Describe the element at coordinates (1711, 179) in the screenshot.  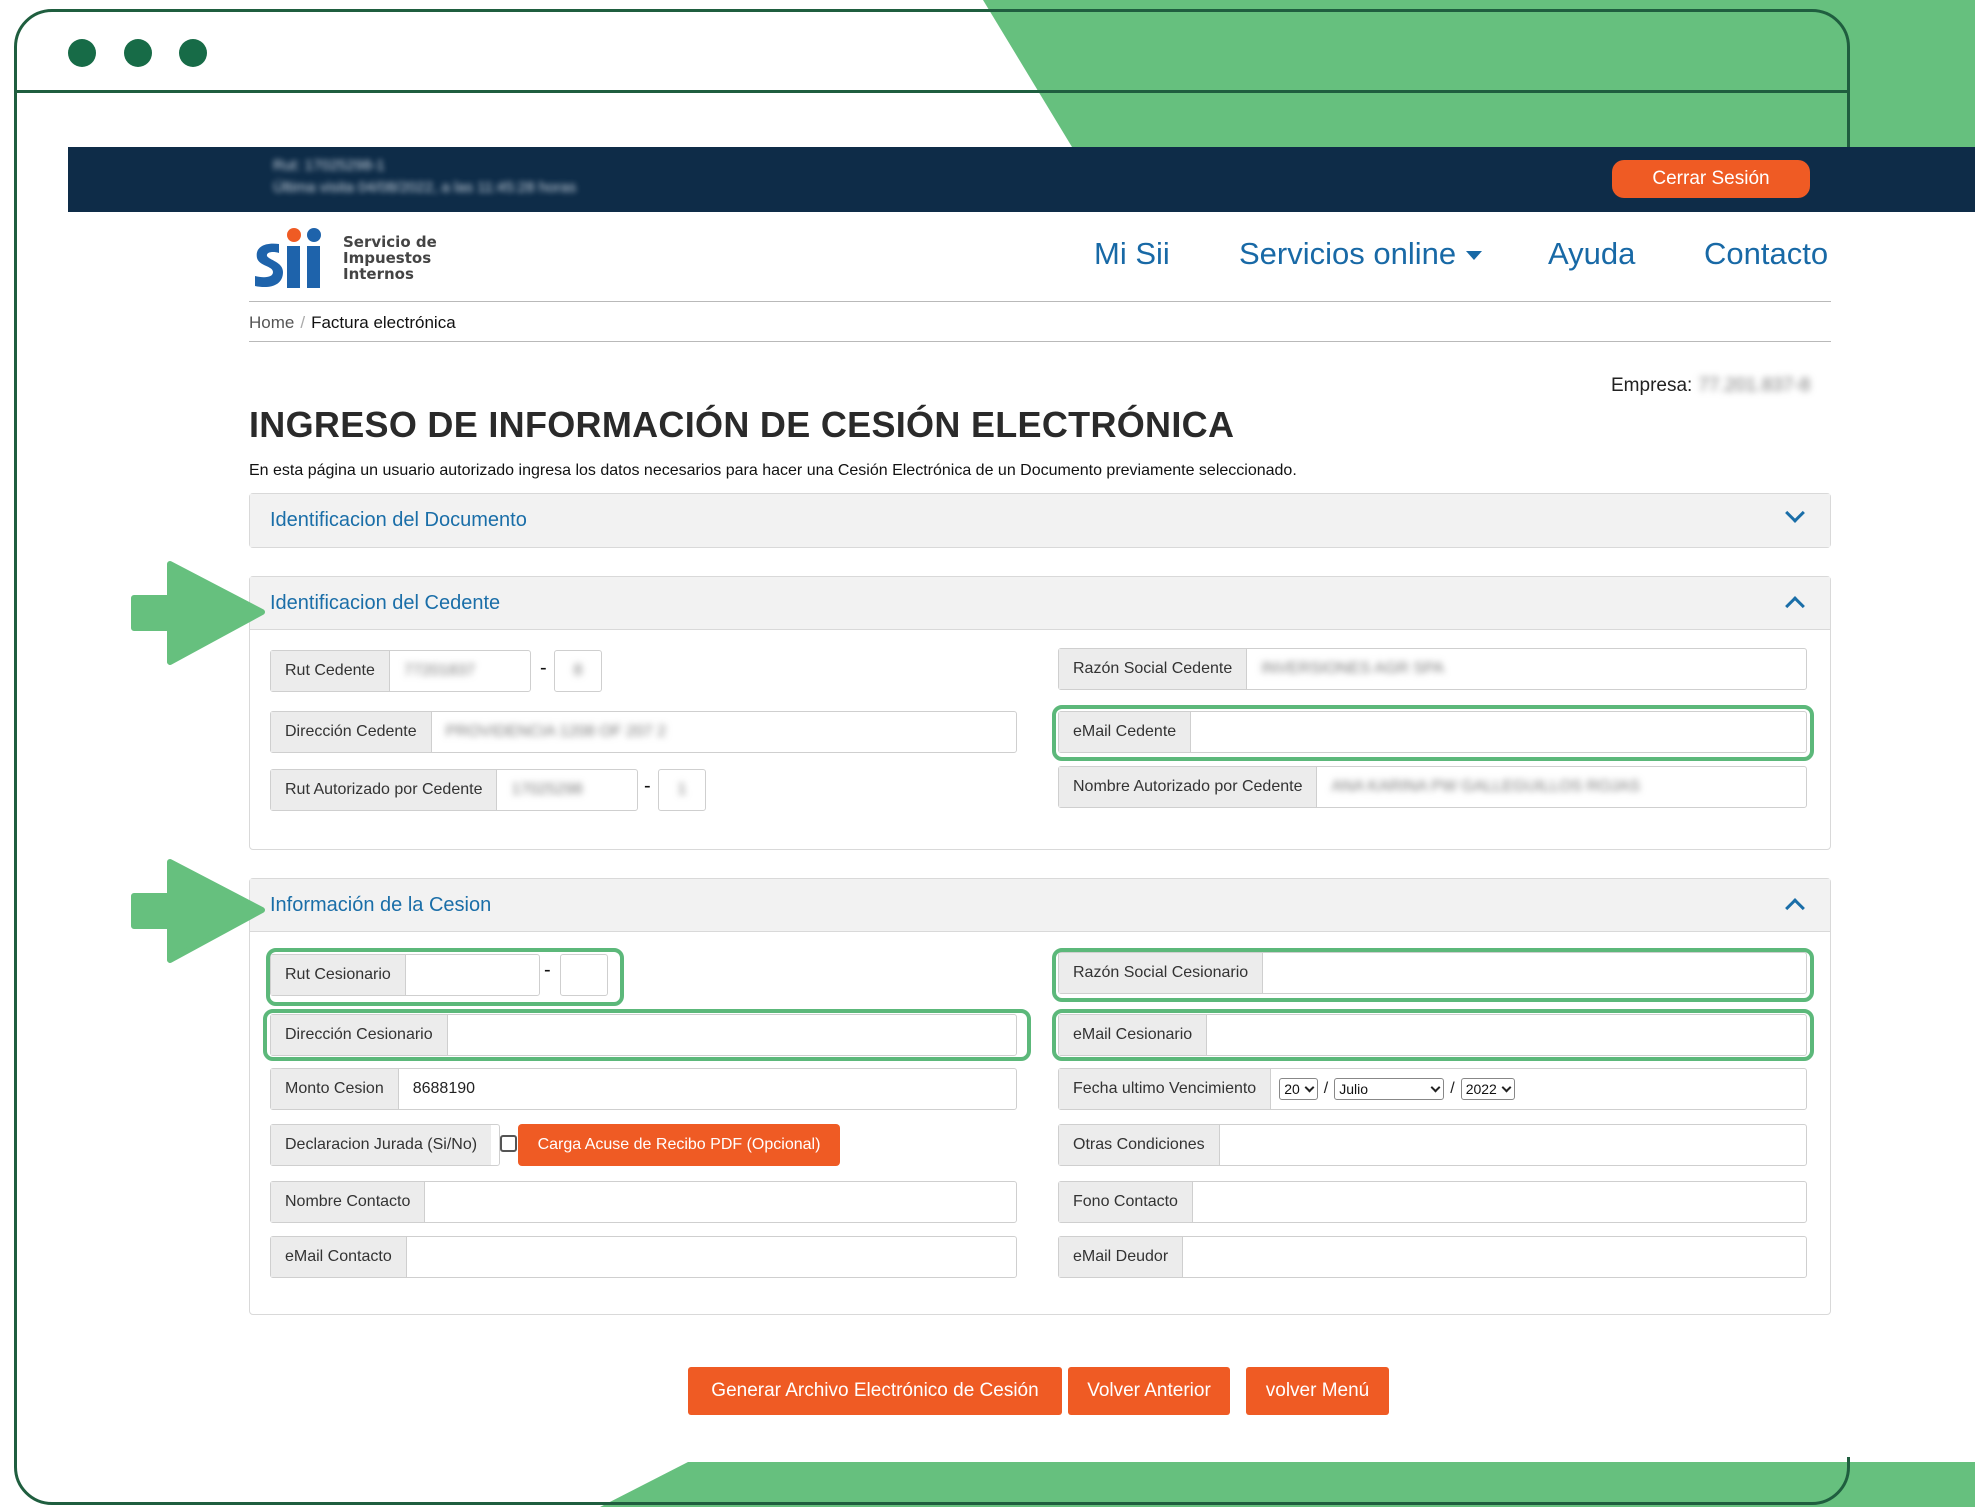
I see `logout-button: Cerrar Sesión` at that location.